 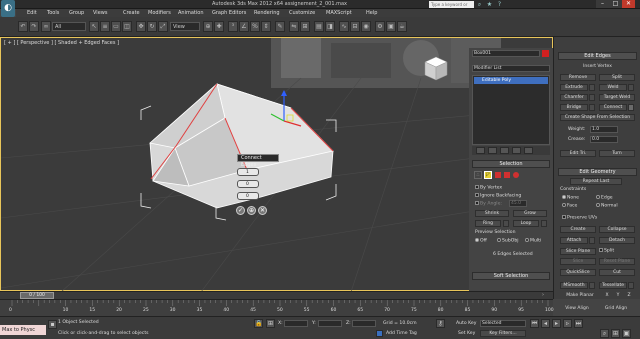 What do you see at coordinates (244, 26) in the screenshot?
I see `angle-snap-icon: ∠` at bounding box center [244, 26].